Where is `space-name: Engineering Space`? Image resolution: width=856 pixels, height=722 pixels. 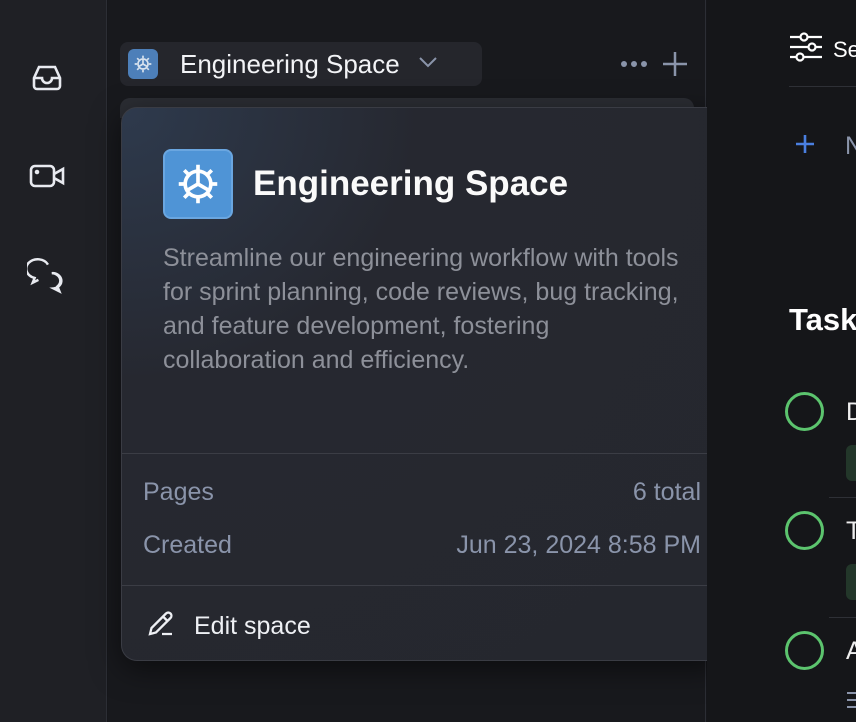
space-name: Engineering Space is located at coordinates (290, 63).